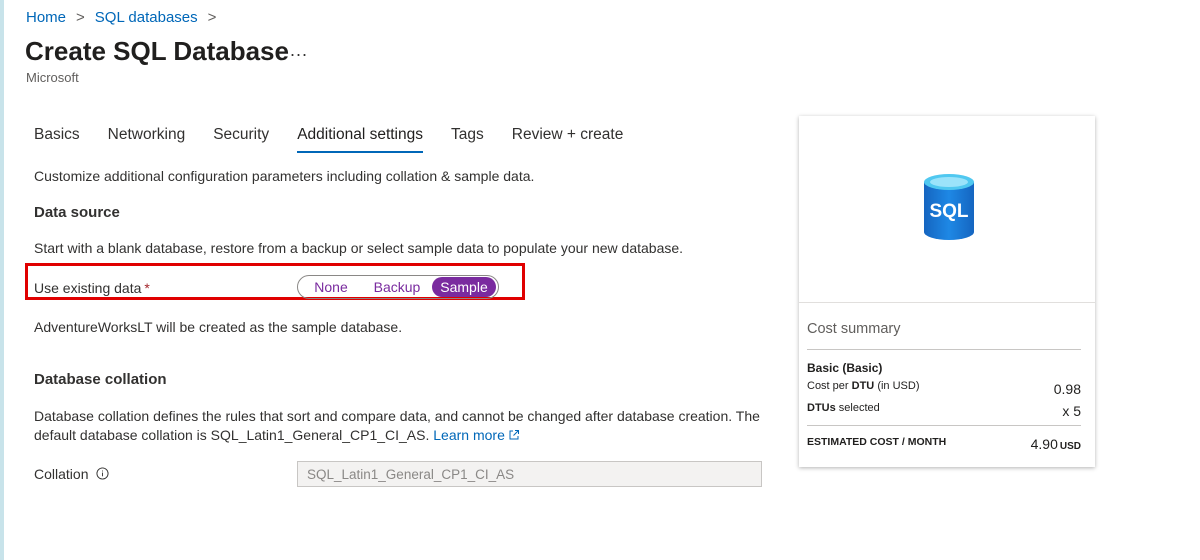 The width and height of the screenshot is (1200, 560). I want to click on cost-per-unit: DTU, so click(863, 386).